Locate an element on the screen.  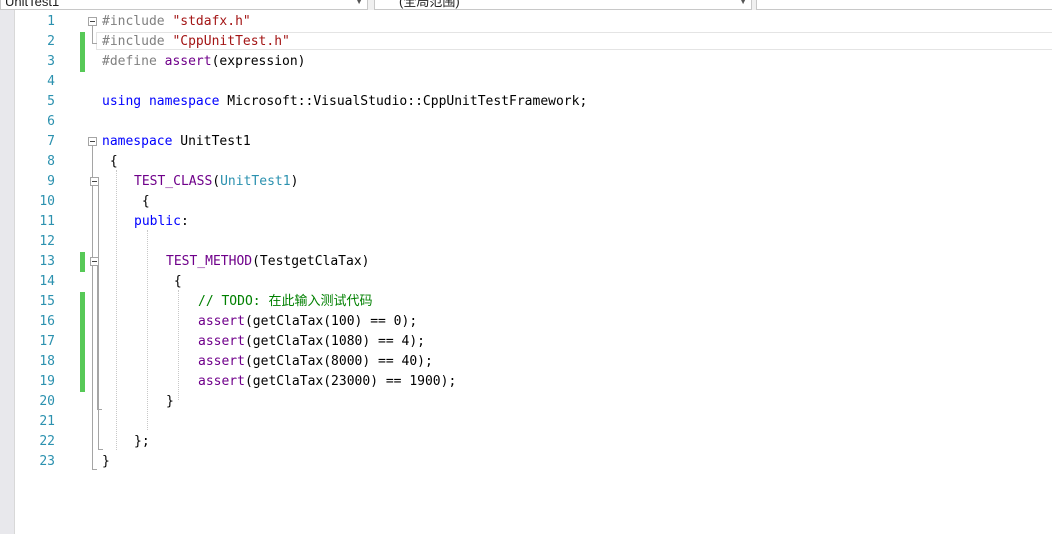
code-line: #include "CppUnitTest.h" is located at coordinates (196, 42).